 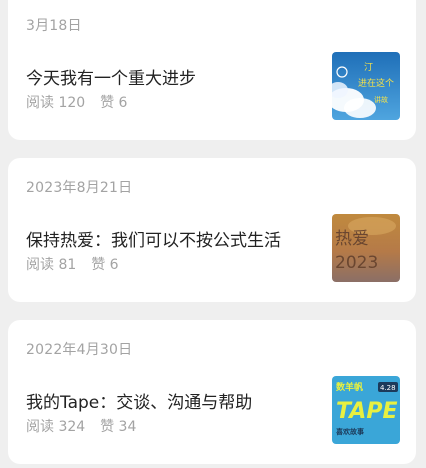 What do you see at coordinates (368, 67) in the screenshot?
I see `thumbnail-text: 汀` at bounding box center [368, 67].